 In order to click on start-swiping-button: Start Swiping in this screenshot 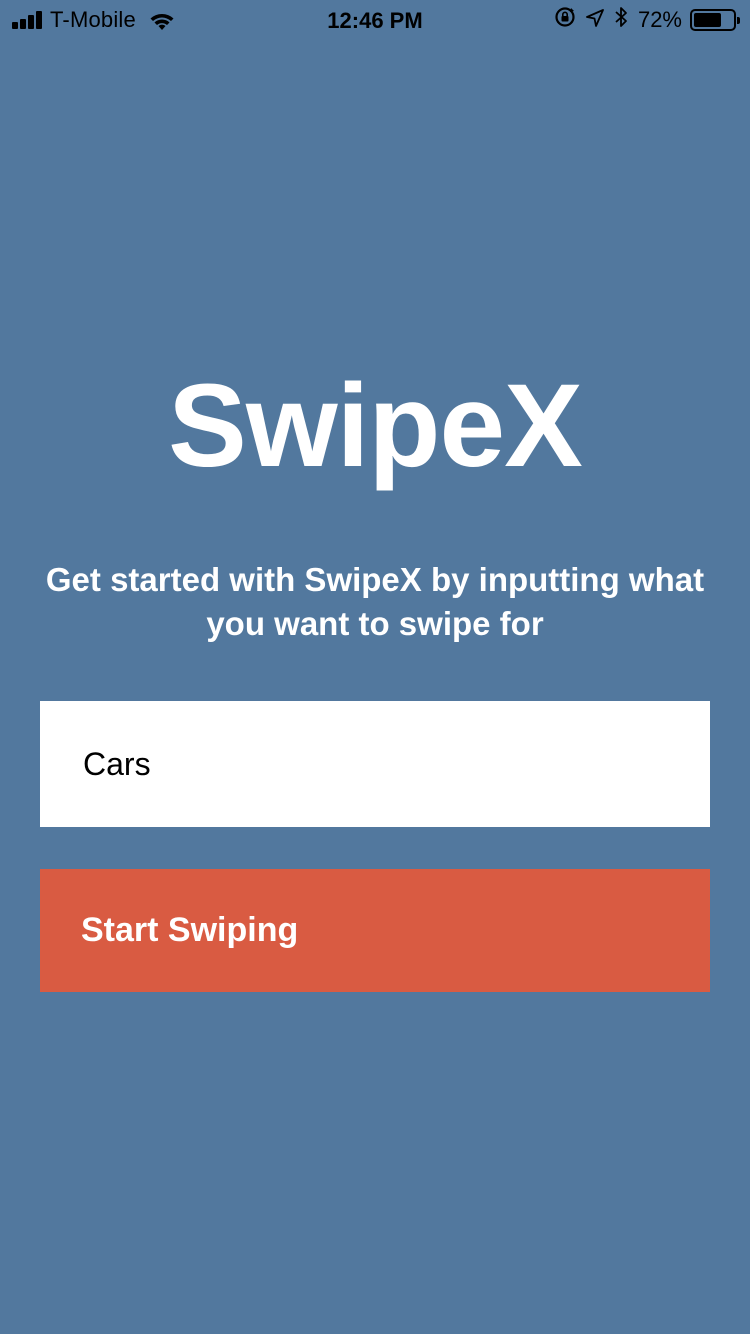, I will do `click(375, 930)`.